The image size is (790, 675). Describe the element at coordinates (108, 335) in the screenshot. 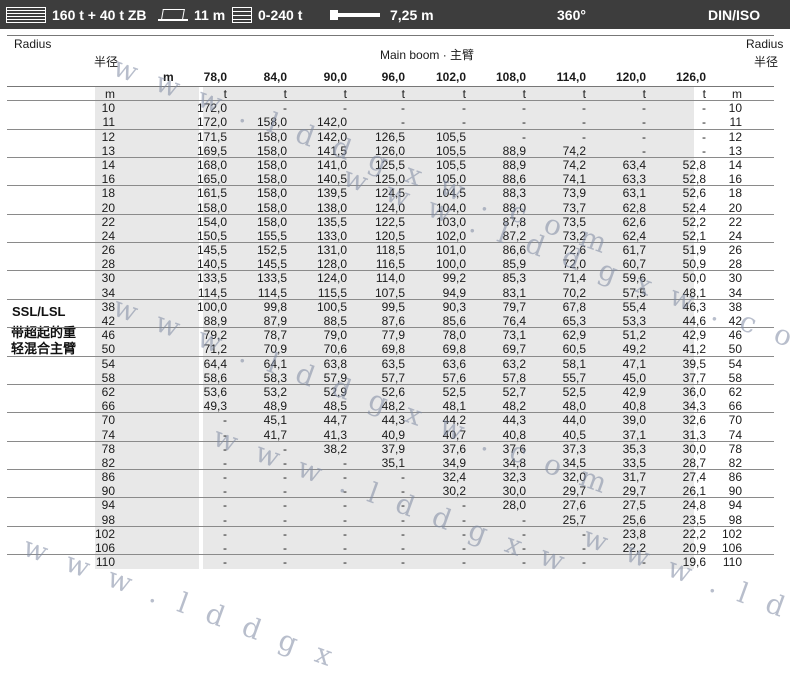

I see `radius-left-cell: 46` at that location.